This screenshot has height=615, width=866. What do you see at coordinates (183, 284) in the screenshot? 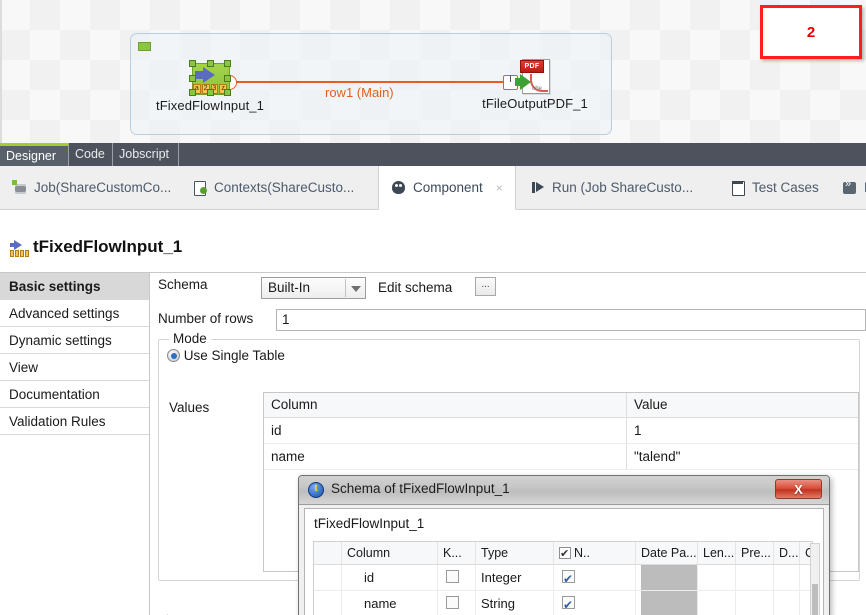
I see `schema-label: Schema` at bounding box center [183, 284].